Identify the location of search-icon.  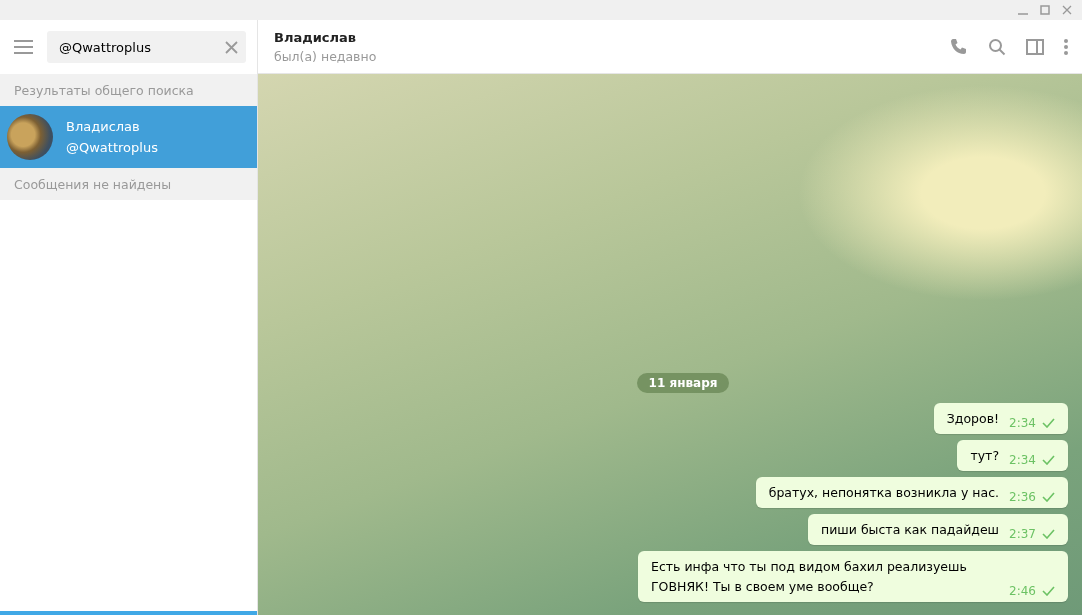
(997, 46).